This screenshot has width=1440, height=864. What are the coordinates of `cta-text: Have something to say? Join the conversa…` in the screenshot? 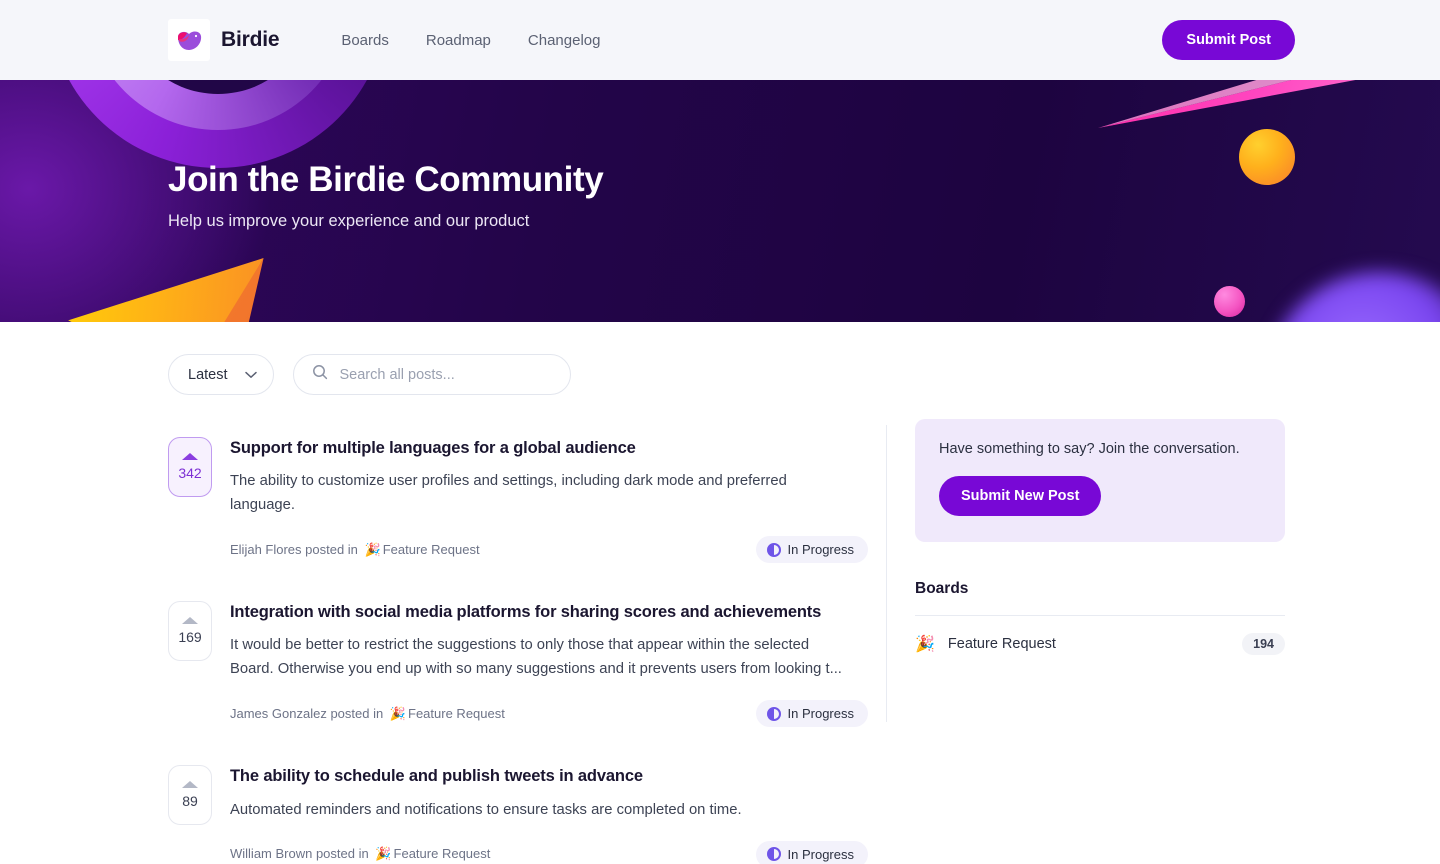 It's located at (1089, 449).